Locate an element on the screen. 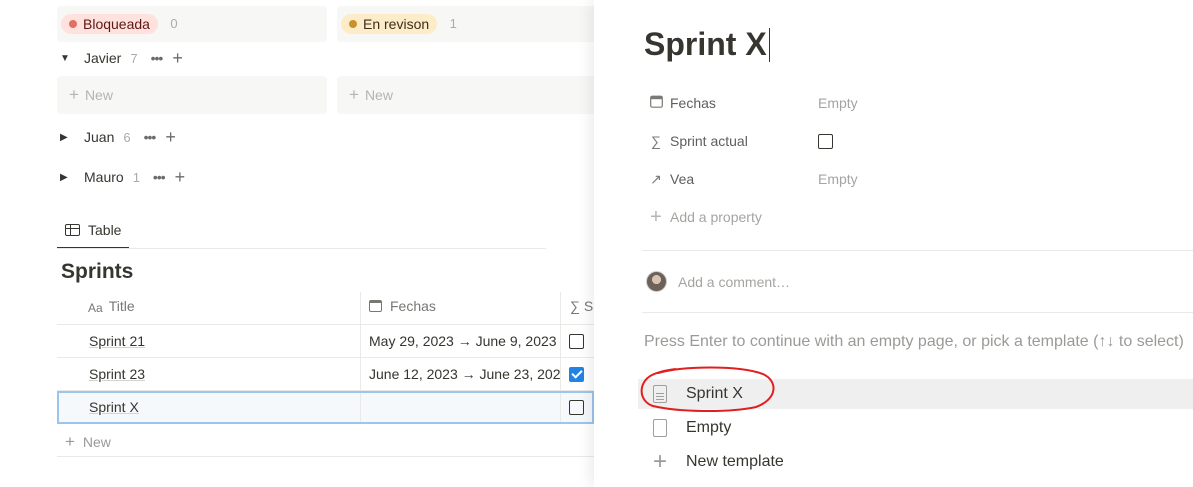 This screenshot has width=1193, height=487. group-row-javier: ▼ Javier 7 ••• + is located at coordinates (121, 58).